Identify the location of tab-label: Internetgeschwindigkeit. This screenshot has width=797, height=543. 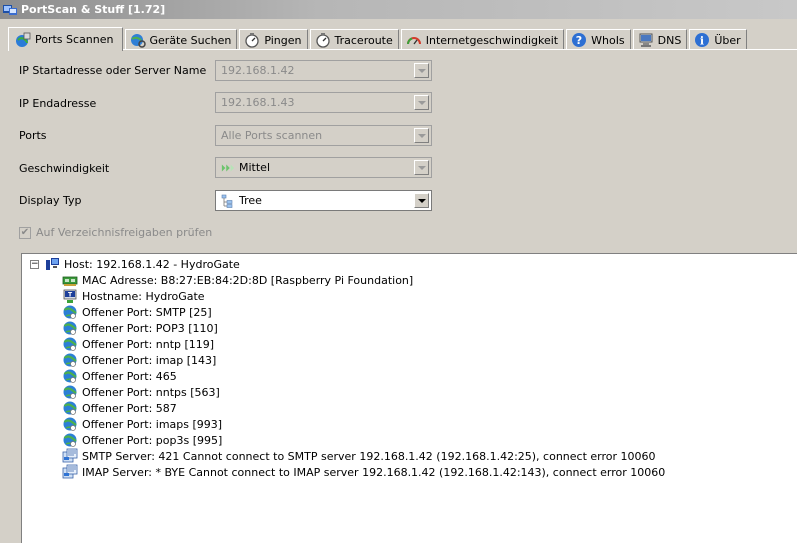
(492, 40).